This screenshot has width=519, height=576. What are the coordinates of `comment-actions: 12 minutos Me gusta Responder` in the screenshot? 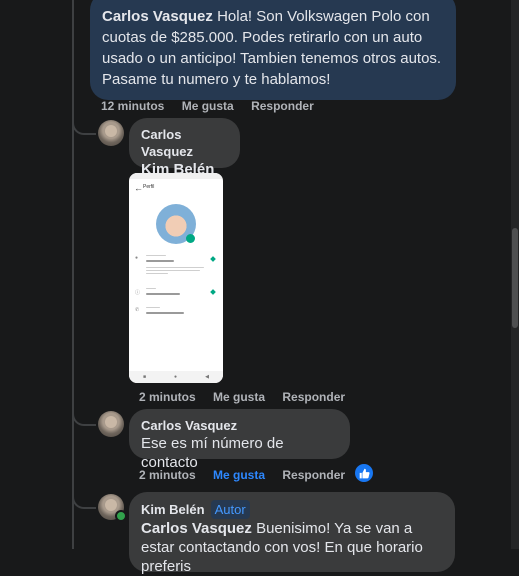 It's located at (214, 106).